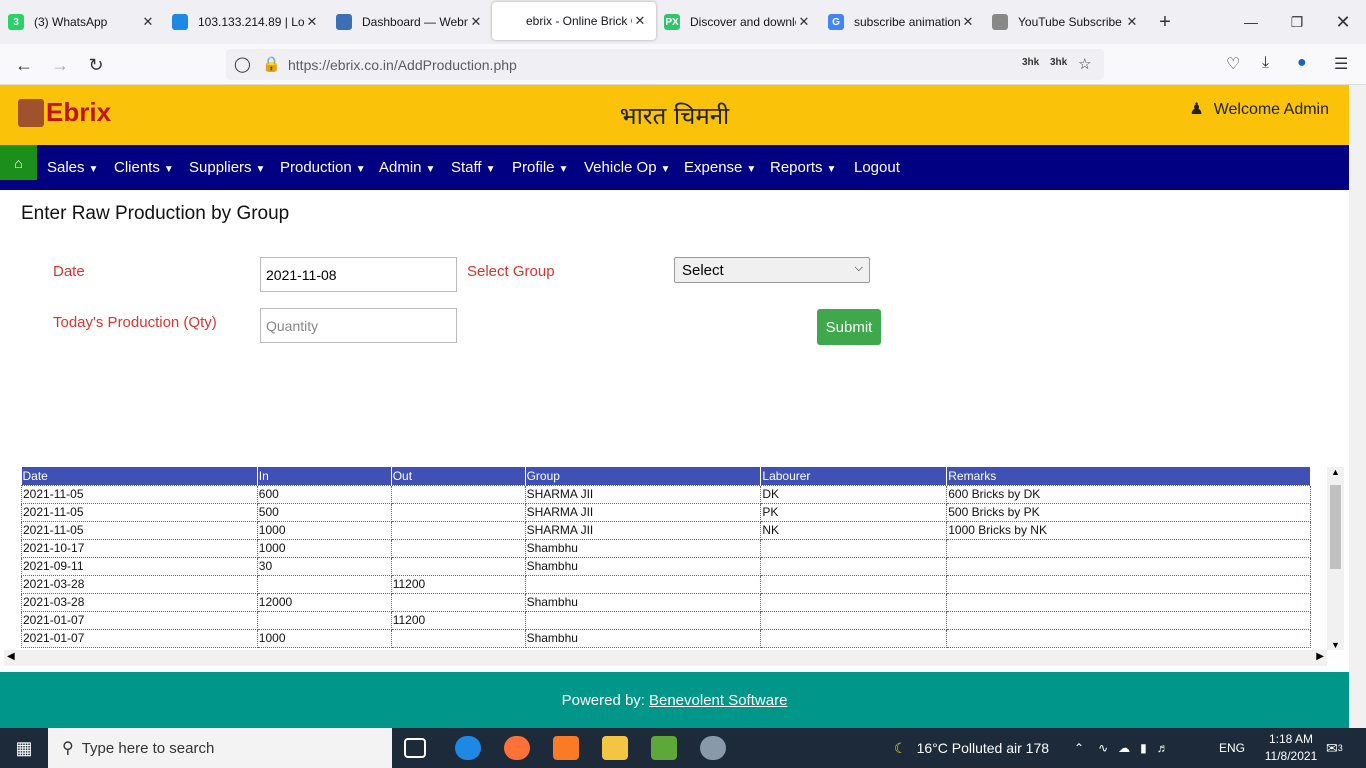  I want to click on tray-icons: ⌃ ∿ ☁ ▮ ♬, so click(1121, 748).